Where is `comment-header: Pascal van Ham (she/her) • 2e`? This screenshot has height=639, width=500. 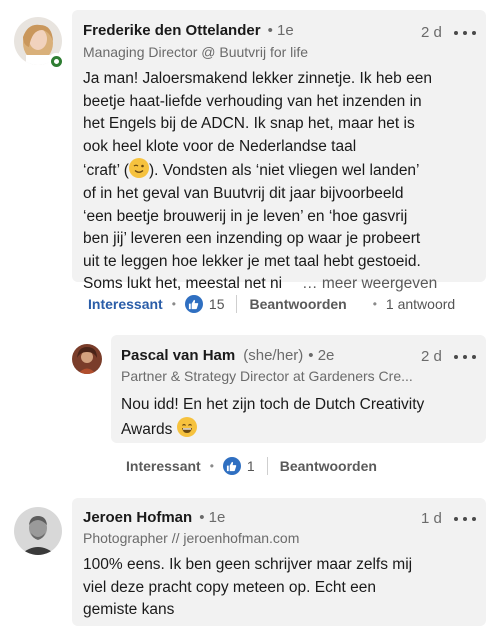
comment-header: Pascal van Ham (she/her) • 2e is located at coordinates (227, 355).